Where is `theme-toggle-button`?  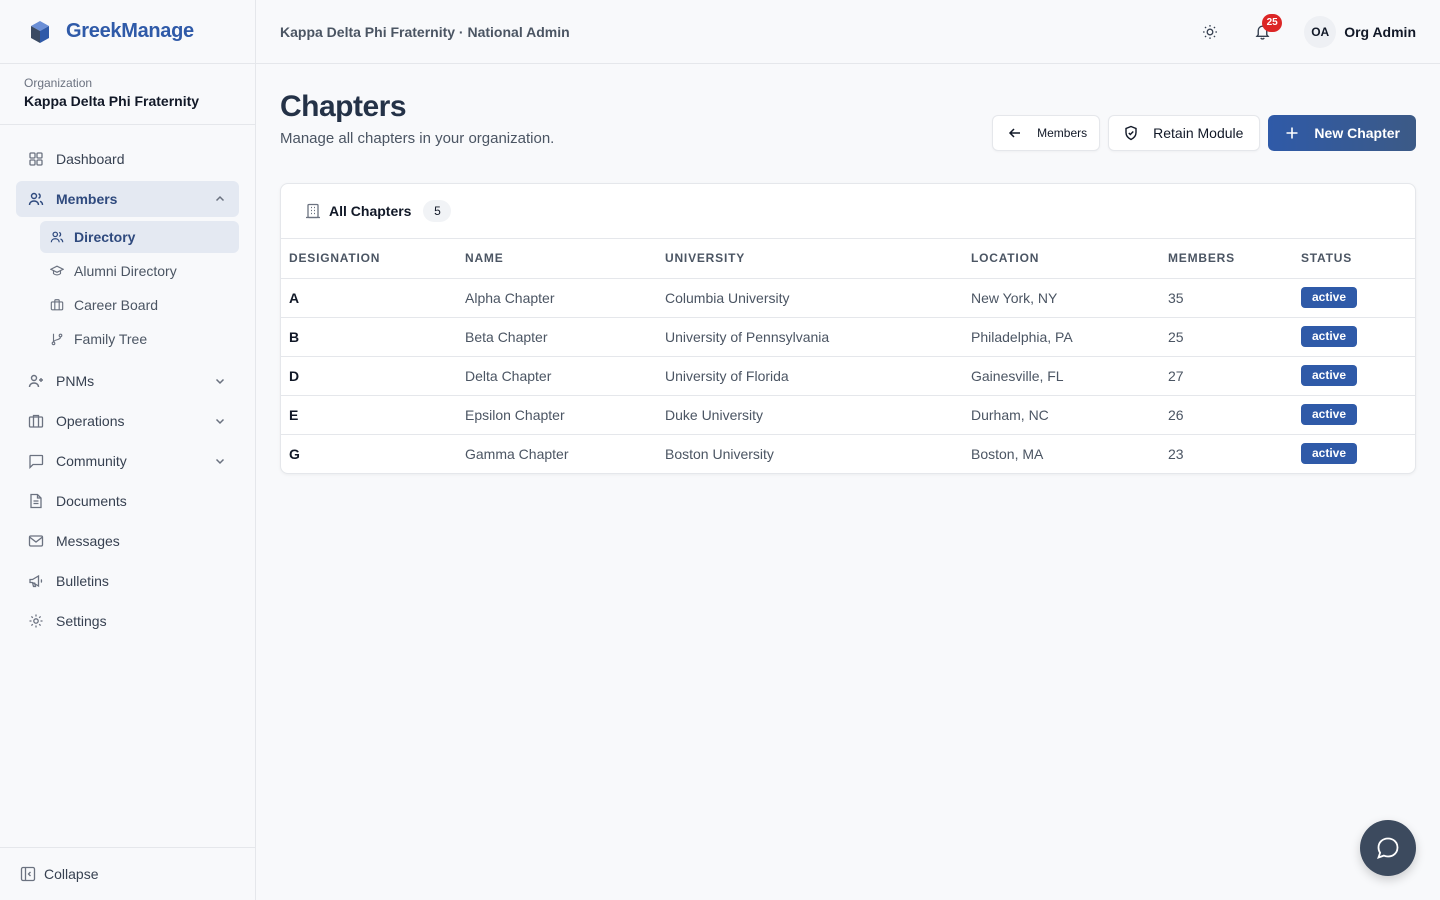
theme-toggle-button is located at coordinates (1210, 32).